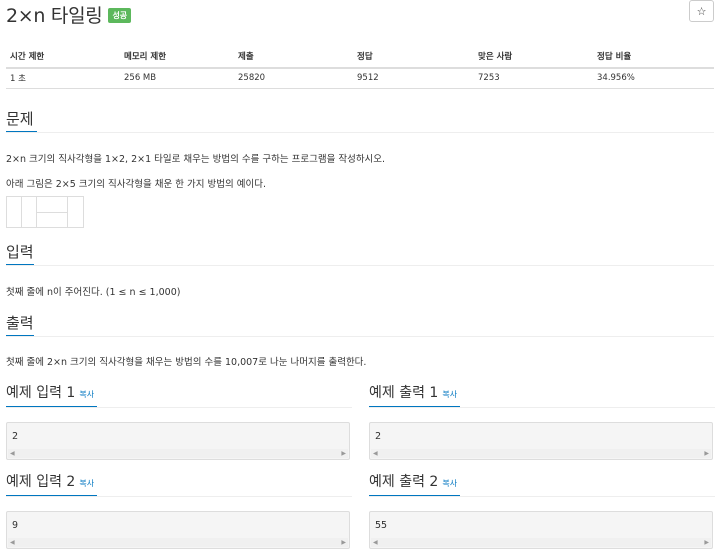 This screenshot has width=720, height=558. I want to click on output-heading-text: 출력, so click(20, 323).